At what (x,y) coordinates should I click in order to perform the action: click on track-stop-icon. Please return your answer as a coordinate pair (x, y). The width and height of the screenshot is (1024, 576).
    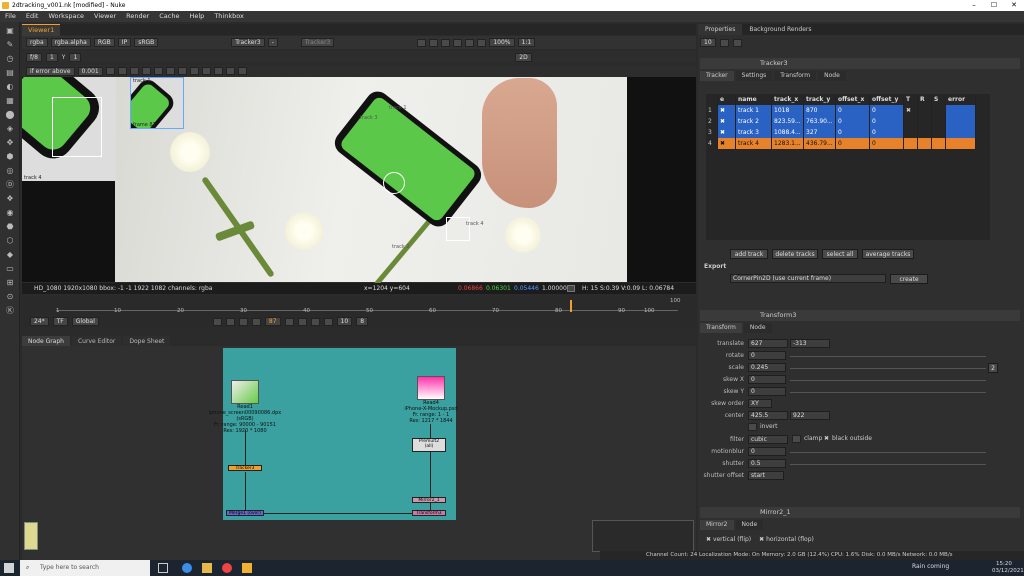
    Looking at the image, I should click on (134, 71).